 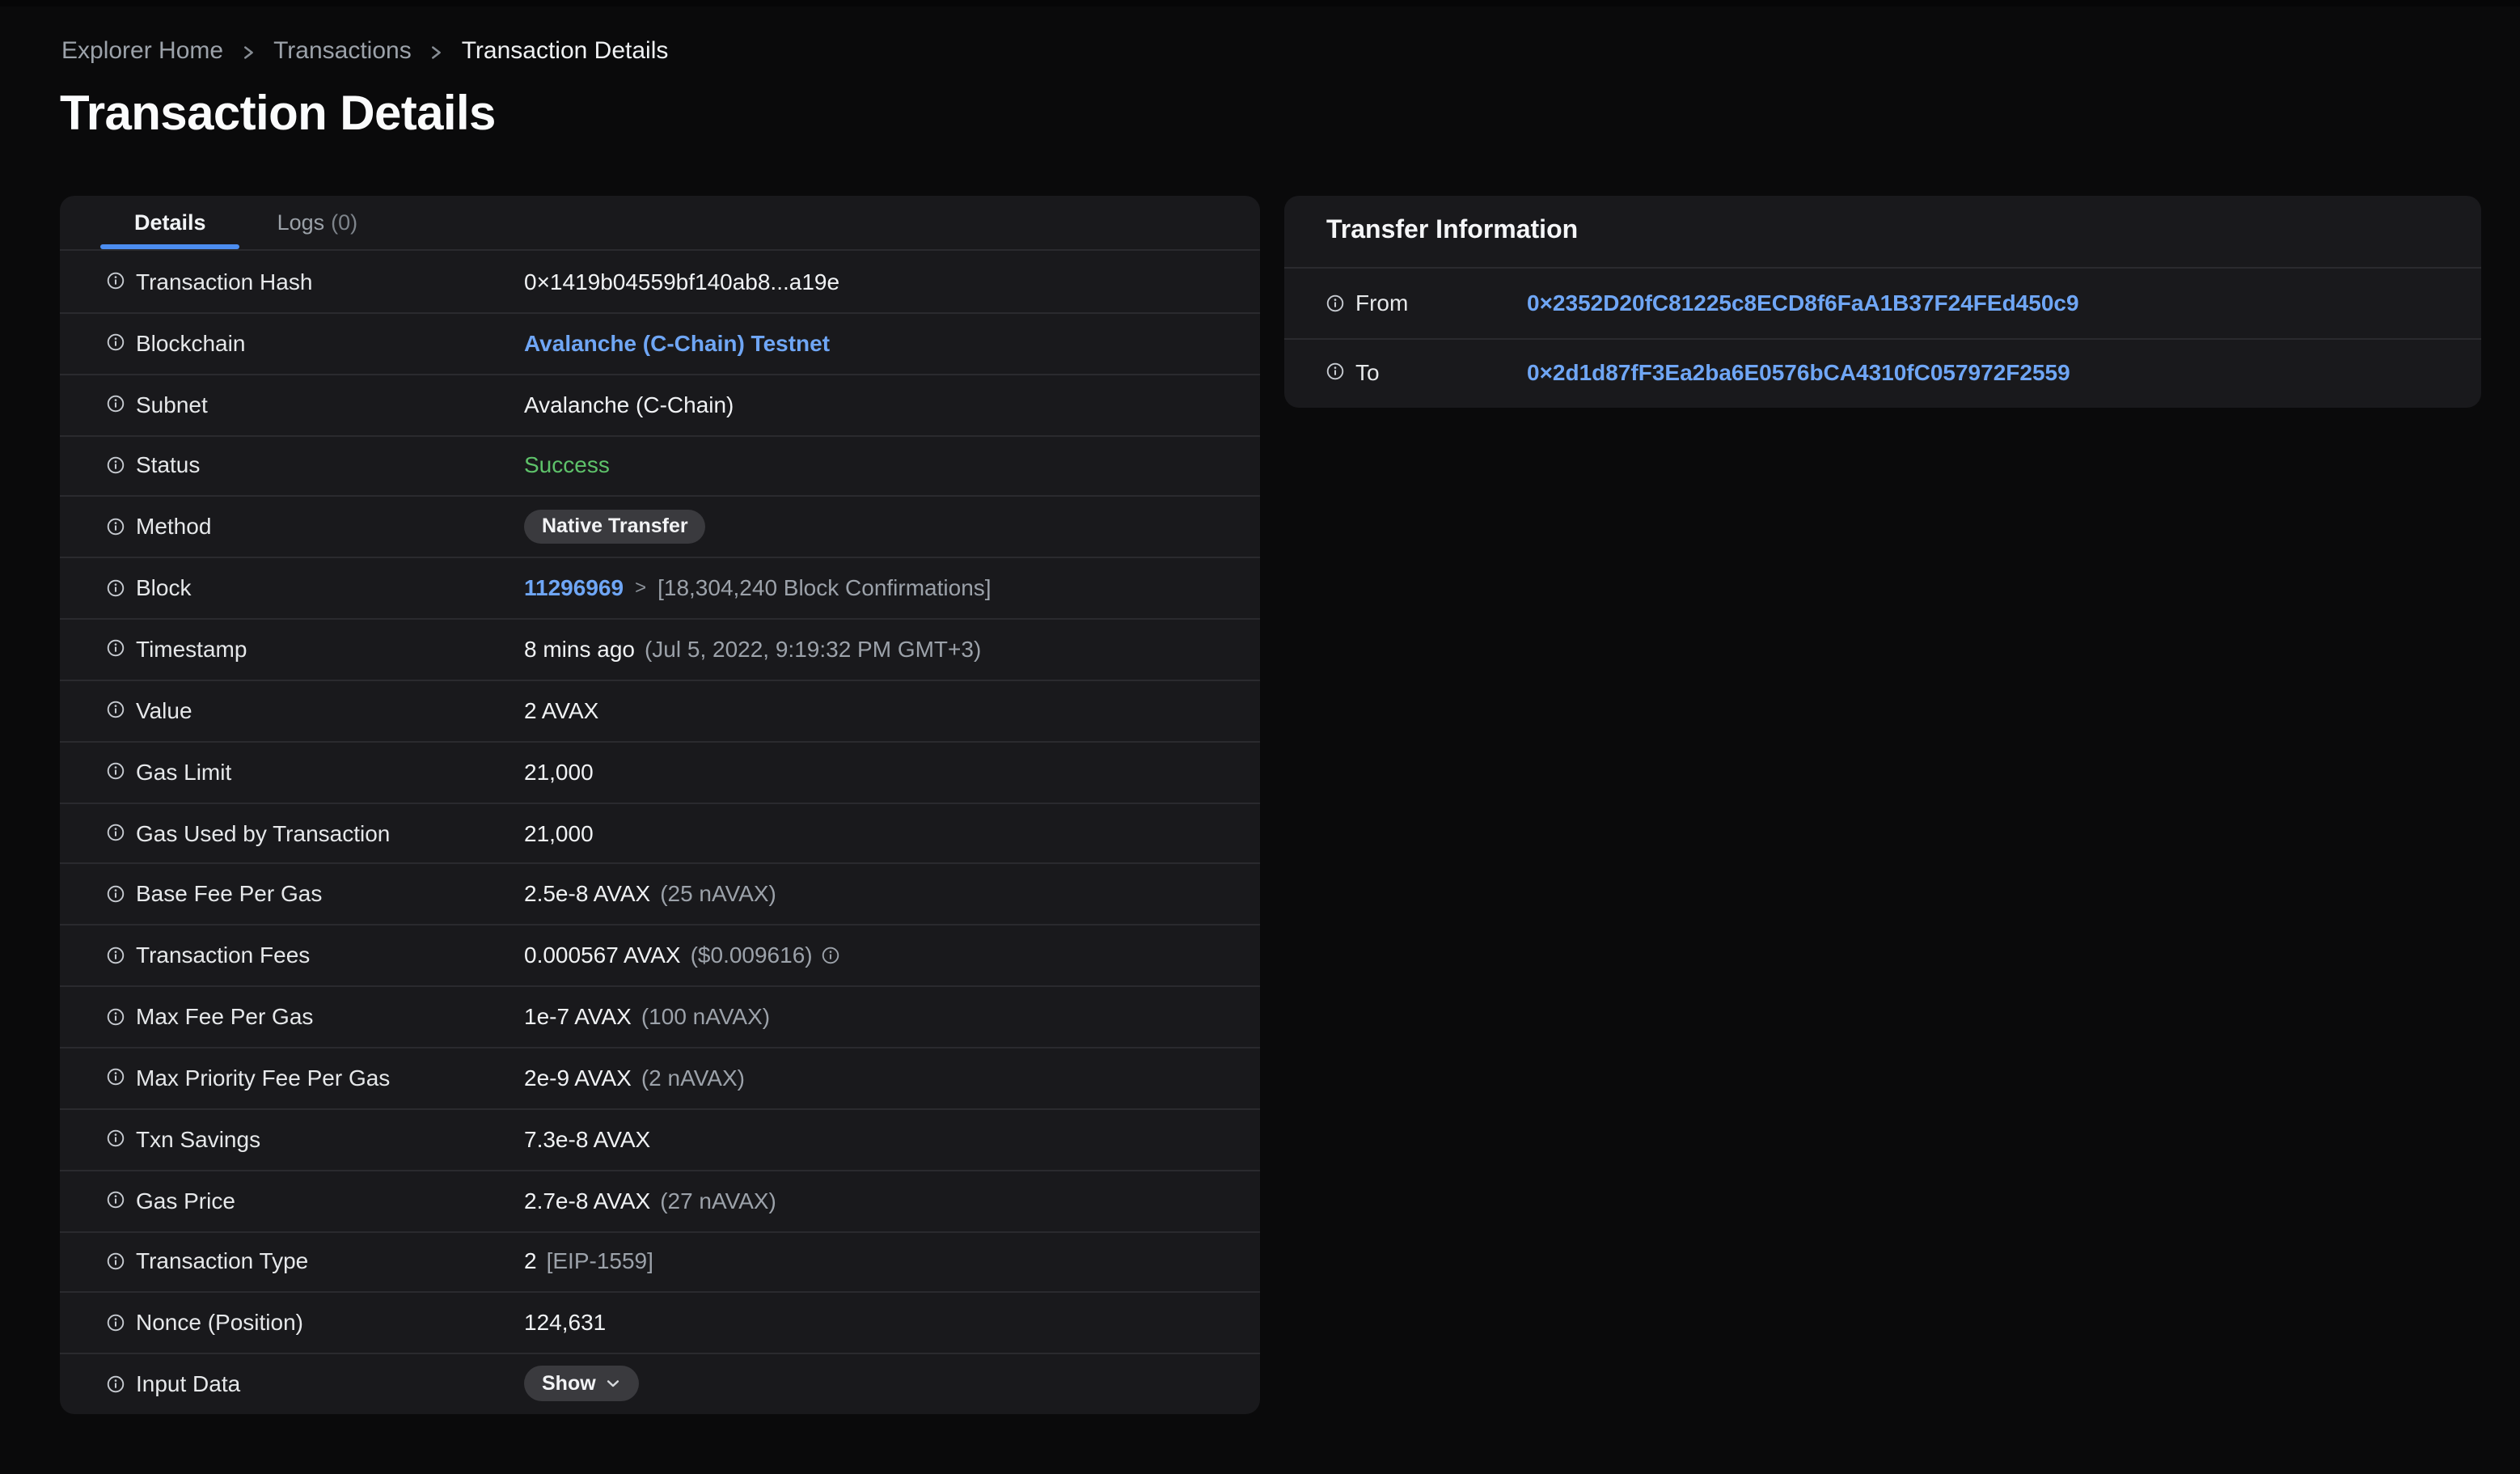 What do you see at coordinates (191, 343) in the screenshot?
I see `row-label: Blockchain` at bounding box center [191, 343].